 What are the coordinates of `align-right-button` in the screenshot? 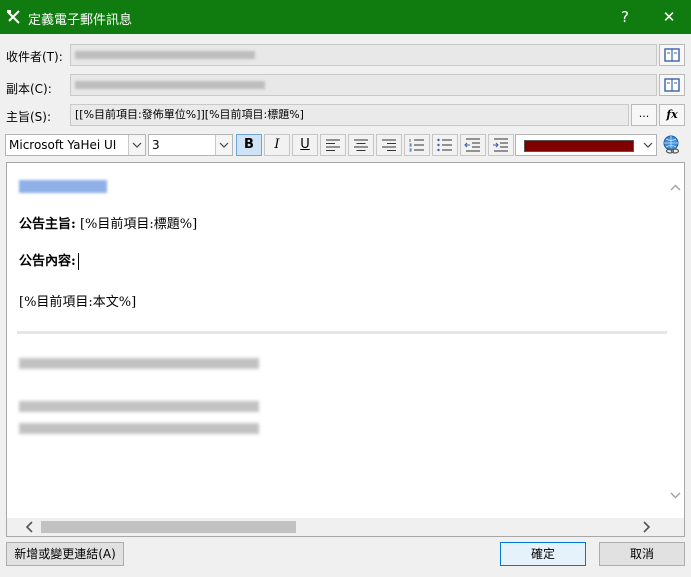 It's located at (389, 145).